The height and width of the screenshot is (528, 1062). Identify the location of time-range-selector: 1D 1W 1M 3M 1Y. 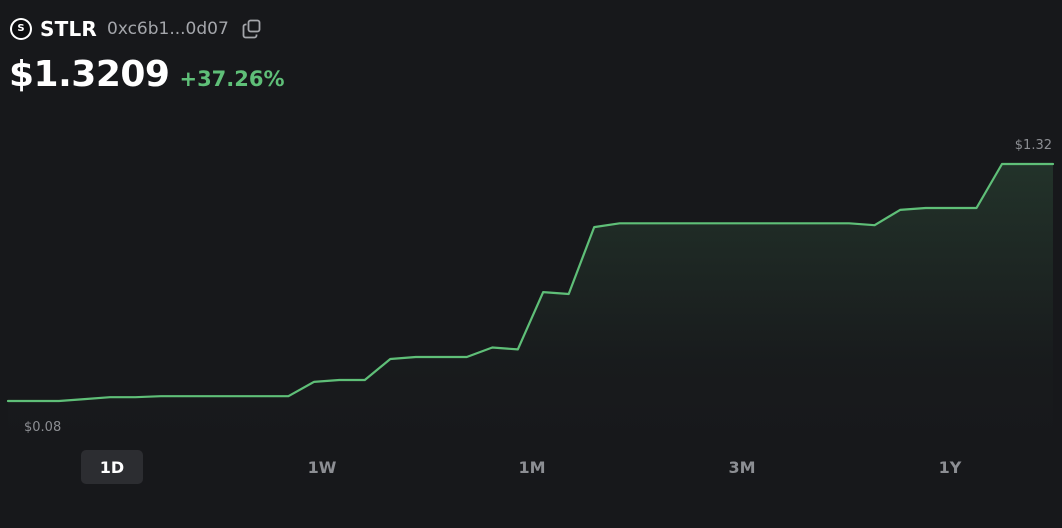
(531, 467).